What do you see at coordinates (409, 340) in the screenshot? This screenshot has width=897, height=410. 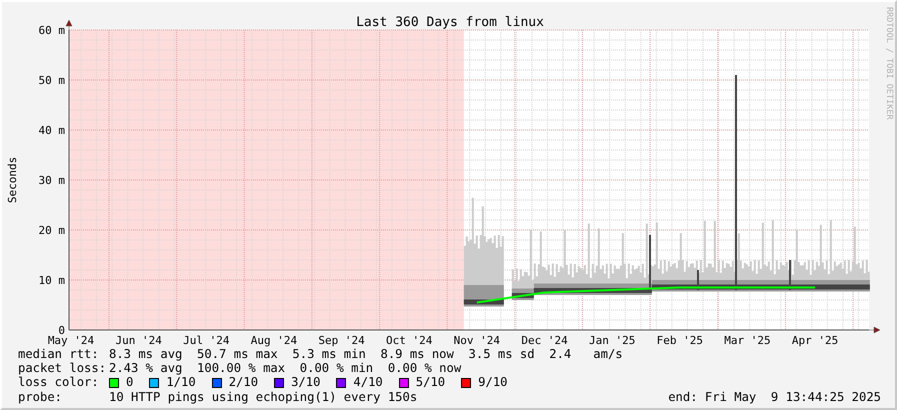 I see `x-tick-label: Oct '24` at bounding box center [409, 340].